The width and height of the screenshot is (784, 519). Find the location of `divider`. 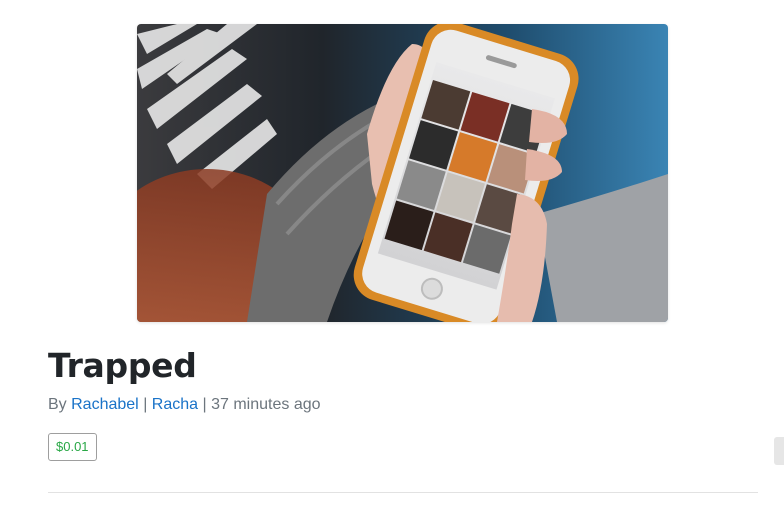

divider is located at coordinates (403, 492).